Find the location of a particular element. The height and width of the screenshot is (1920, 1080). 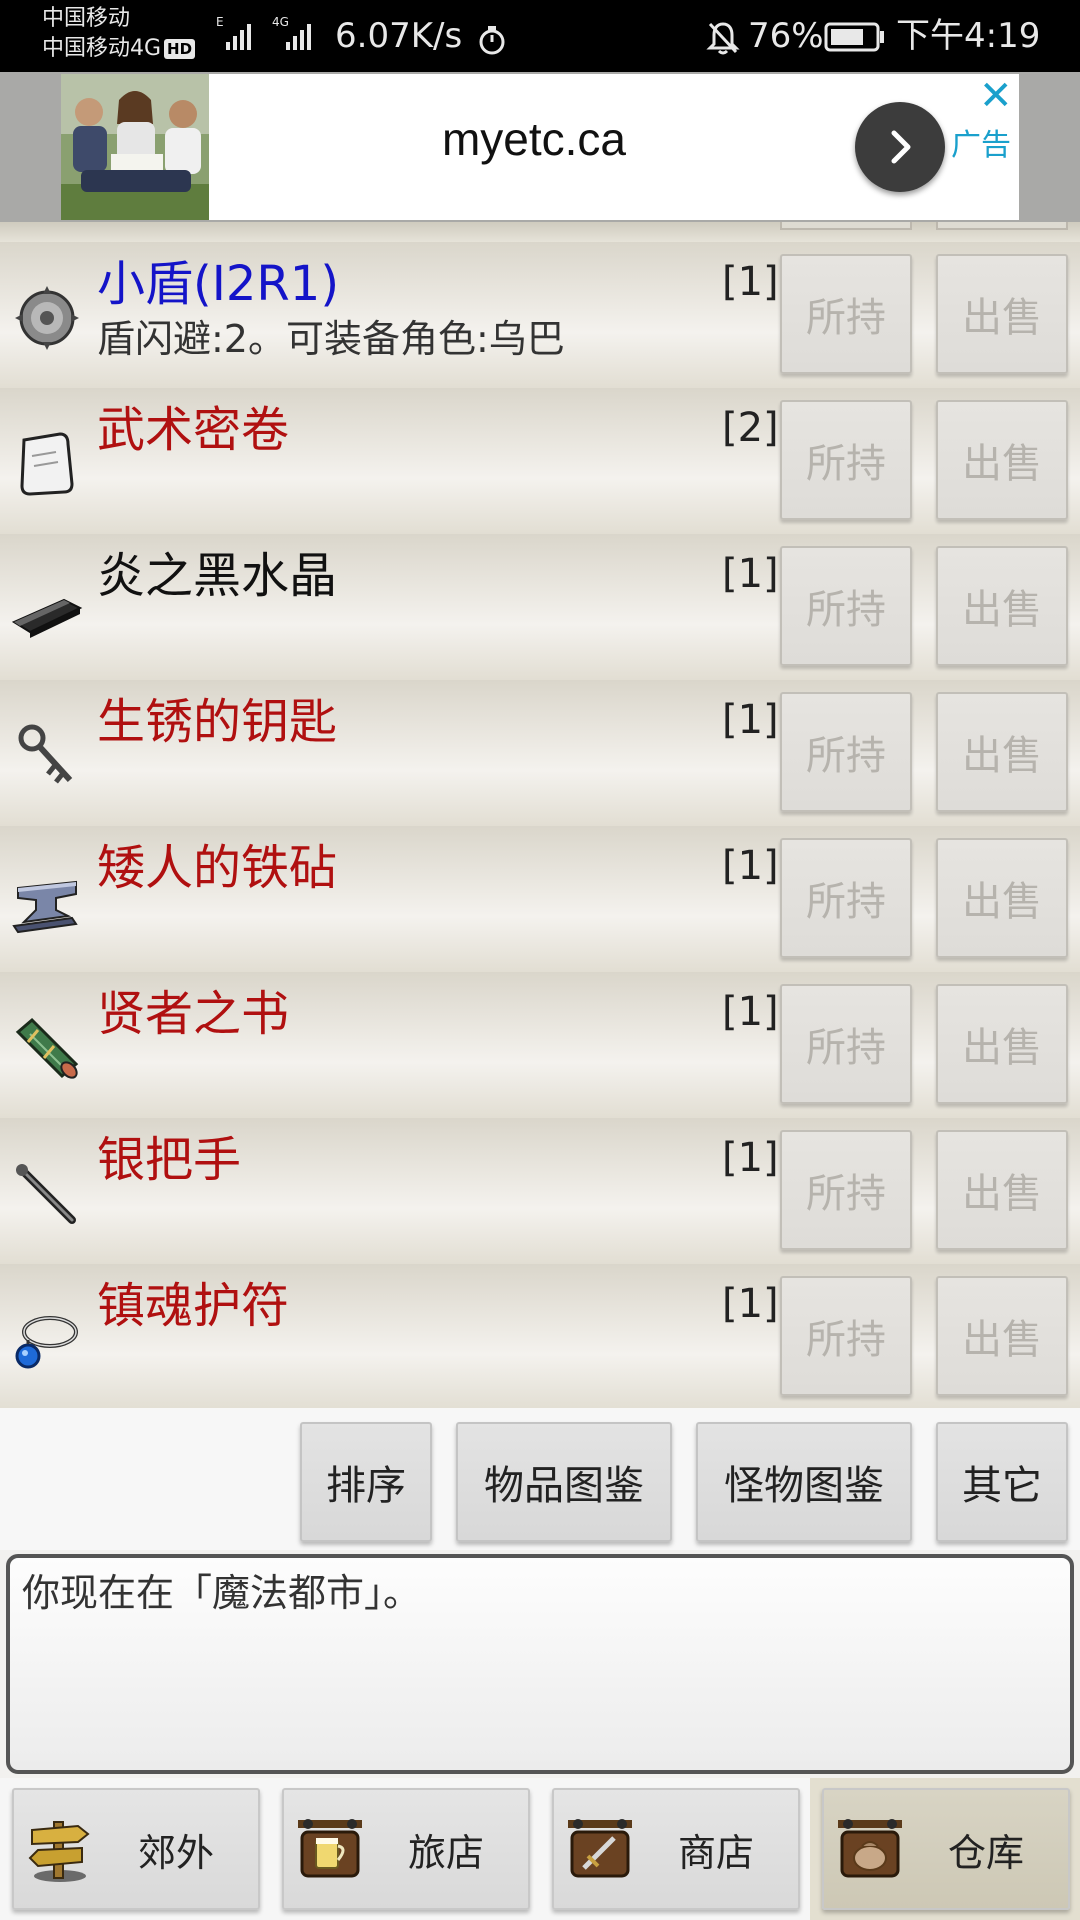

monster-encyclopedia-button: 怪物图鉴 is located at coordinates (804, 1482).